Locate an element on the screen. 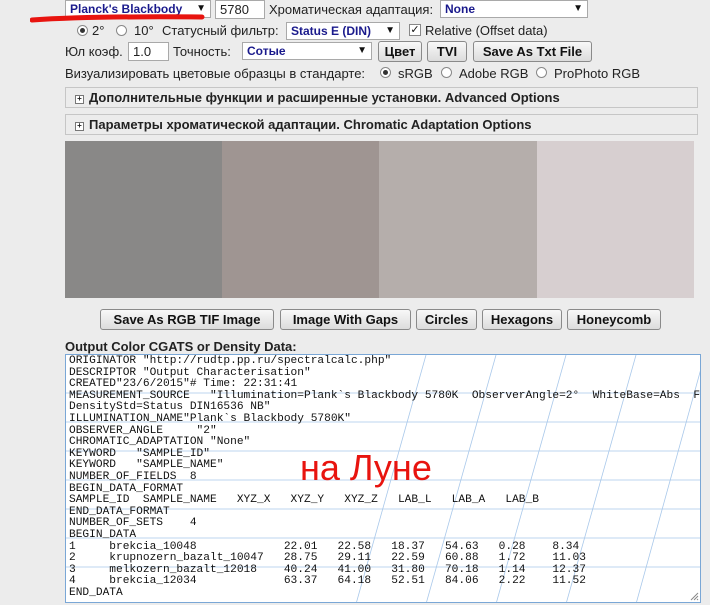  adaptation-label: Хроматическая адаптация: is located at coordinates (351, 9).